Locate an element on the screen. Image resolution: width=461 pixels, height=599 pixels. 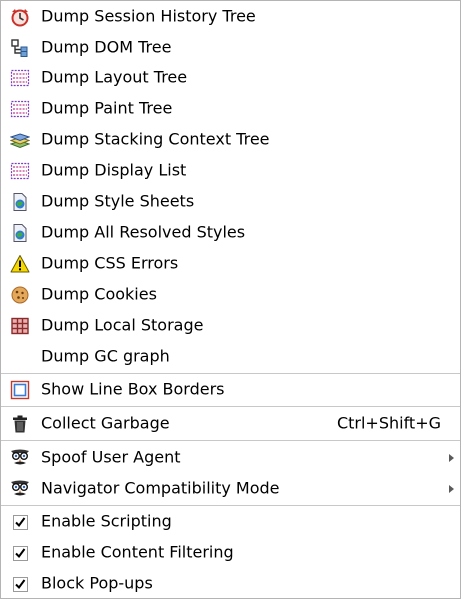
menu-item-navigator-compatibility-mode: Navigator Compatibility Mode is located at coordinates (230, 489).